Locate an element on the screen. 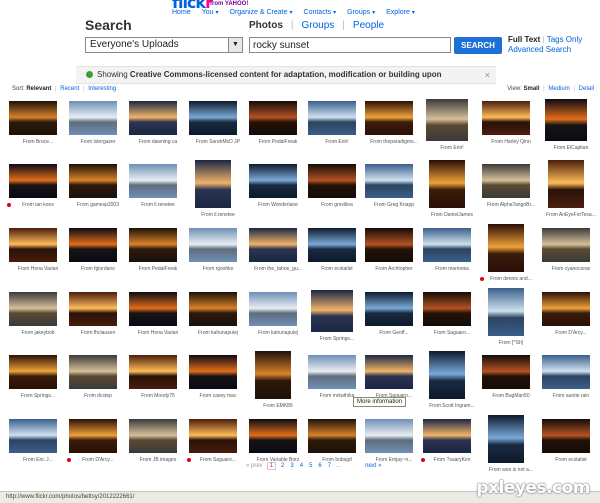 This screenshot has width=600, height=503. page-3: 3 is located at coordinates (291, 466).